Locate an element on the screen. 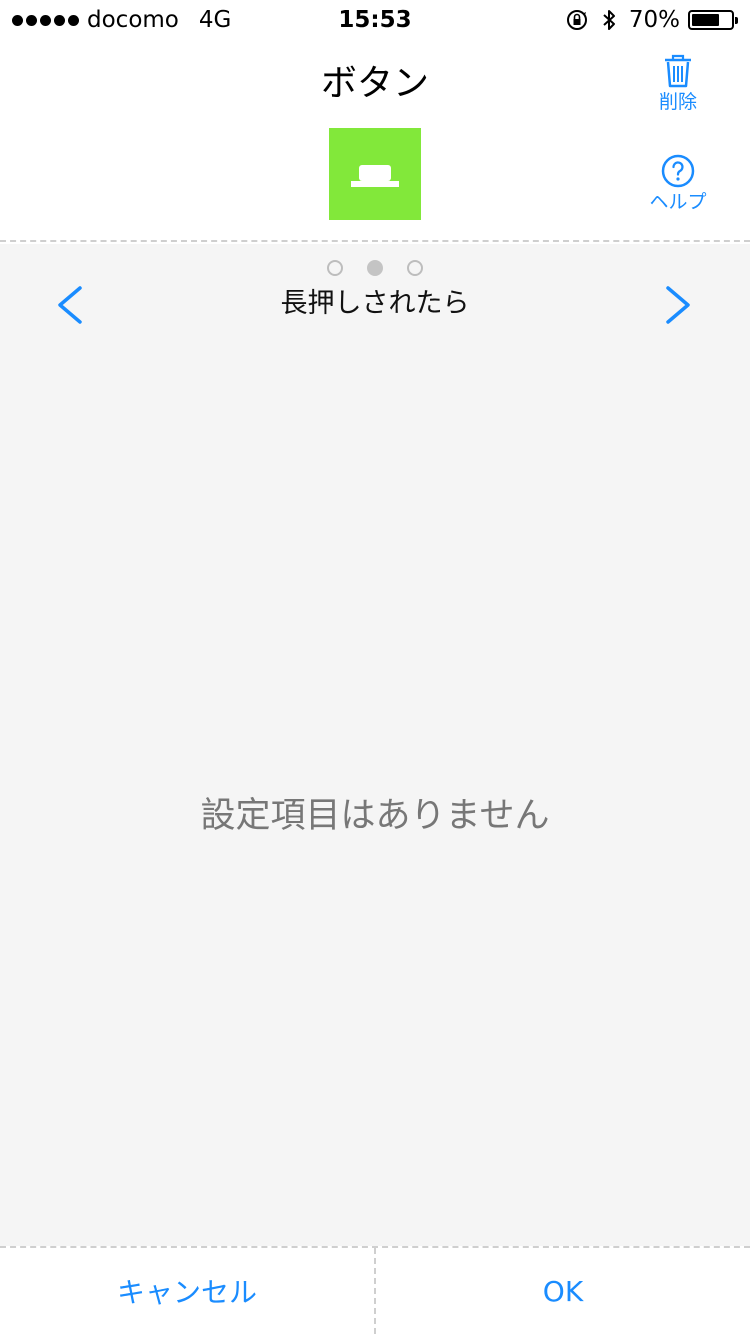  delete-button: 削除 is located at coordinates (678, 84).